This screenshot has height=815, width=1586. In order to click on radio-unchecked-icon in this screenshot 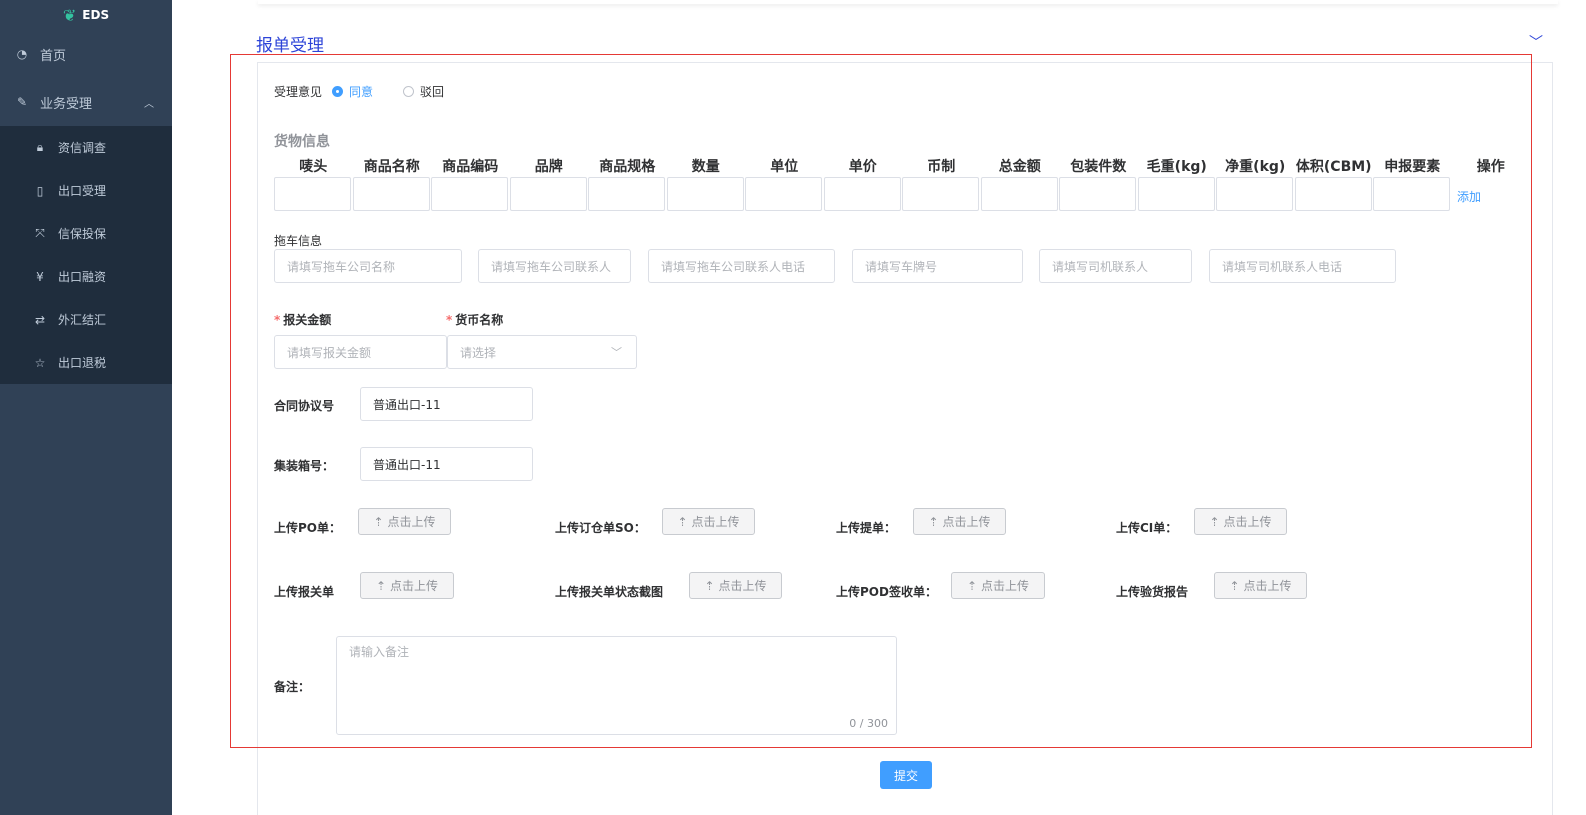, I will do `click(408, 91)`.